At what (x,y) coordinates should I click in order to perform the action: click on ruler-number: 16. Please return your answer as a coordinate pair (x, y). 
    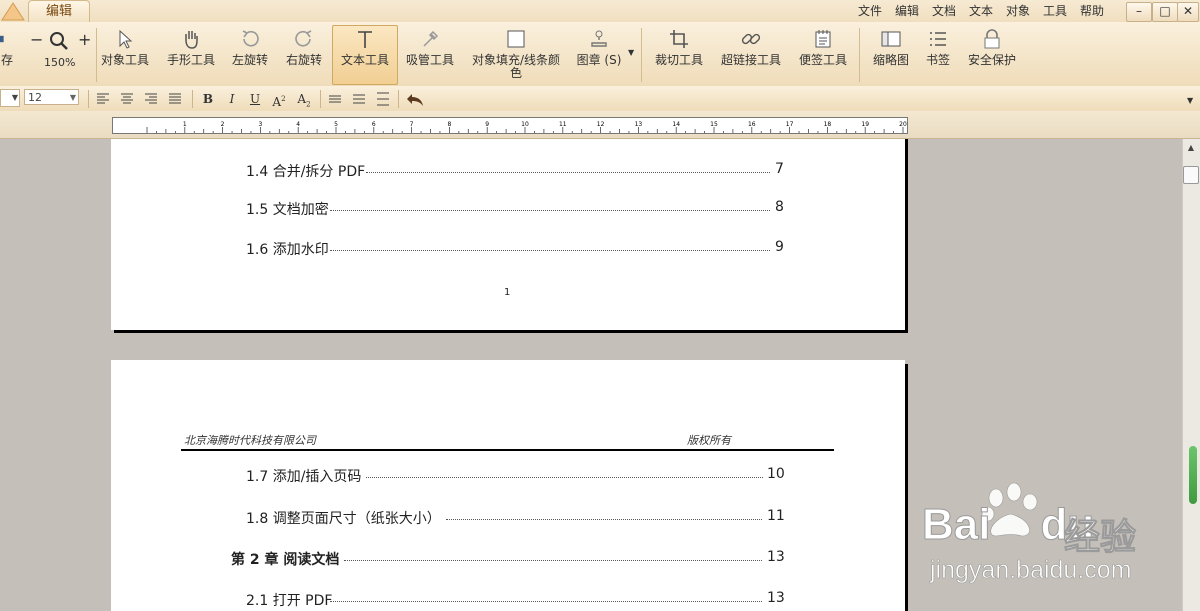
    Looking at the image, I should click on (752, 124).